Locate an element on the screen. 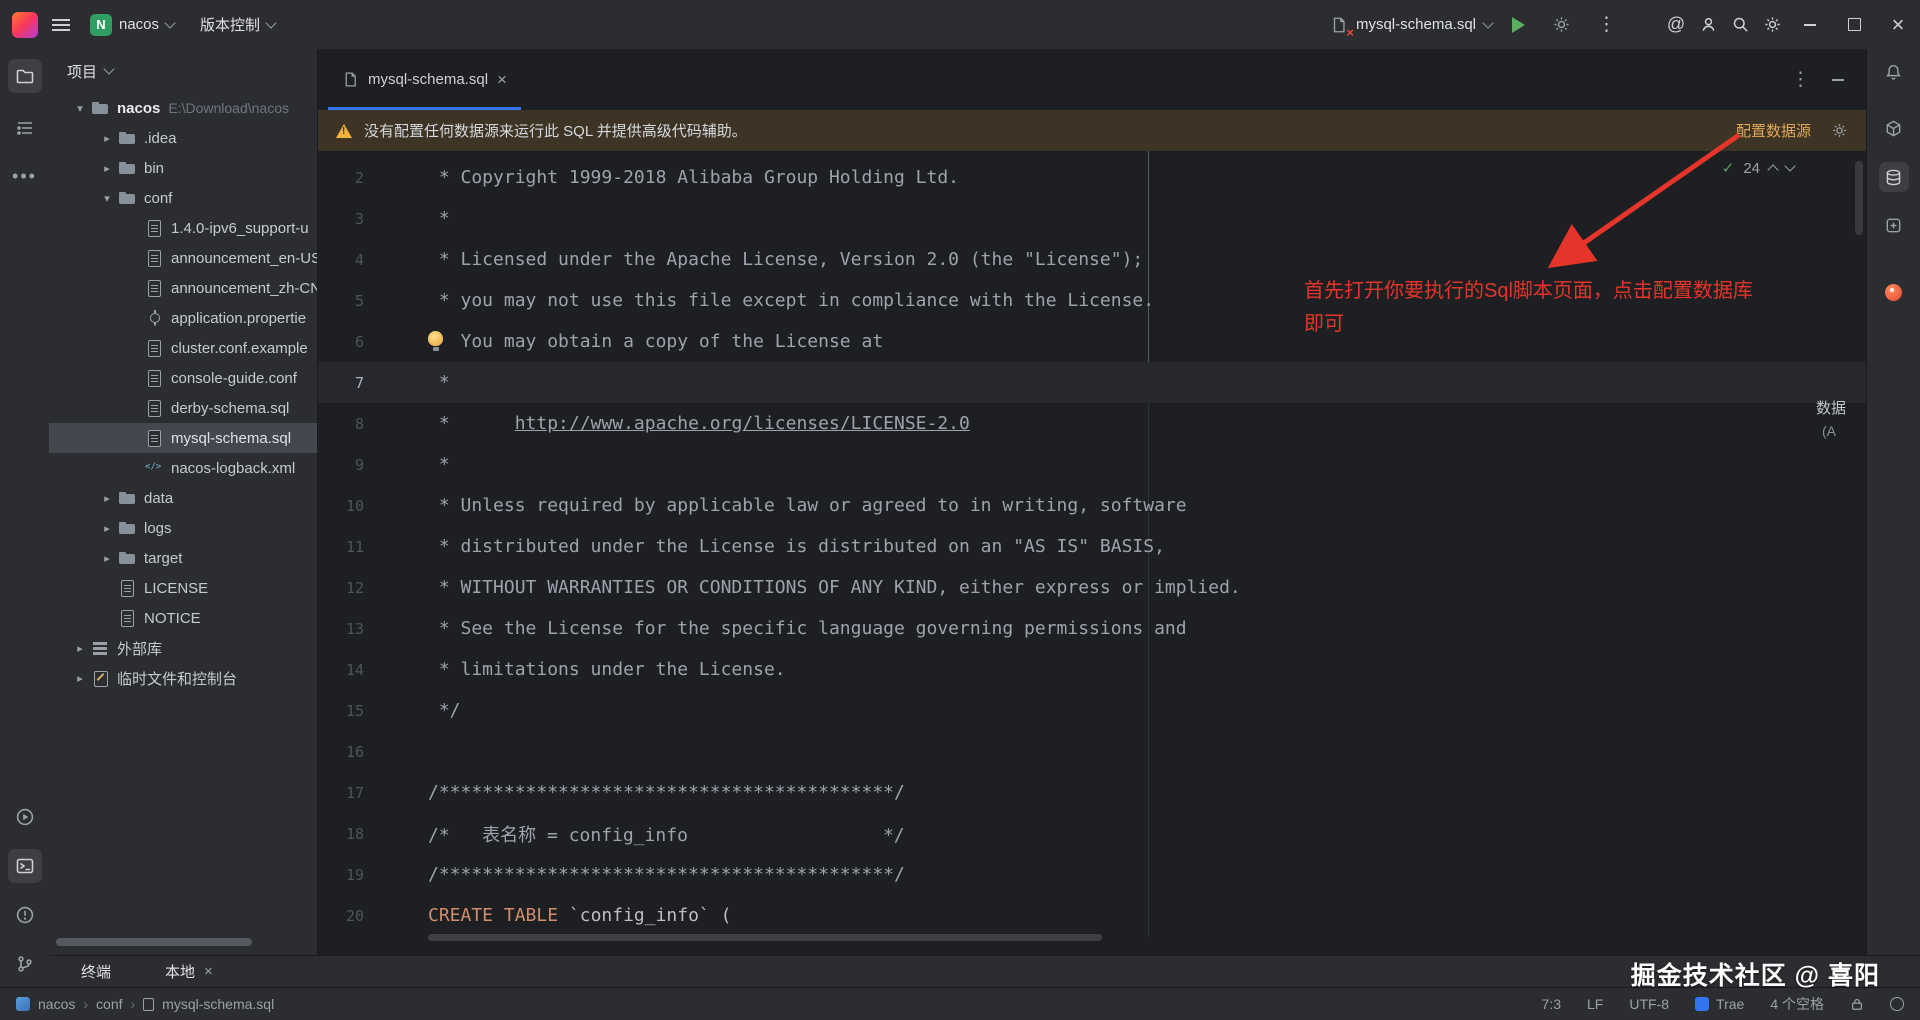 The height and width of the screenshot is (1020, 1920). chevron-down-icon is located at coordinates (1790, 166).